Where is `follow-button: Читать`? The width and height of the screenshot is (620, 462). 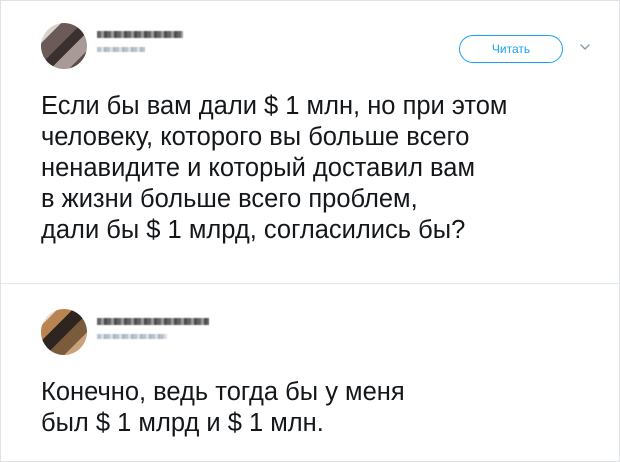
follow-button: Читать is located at coordinates (511, 49).